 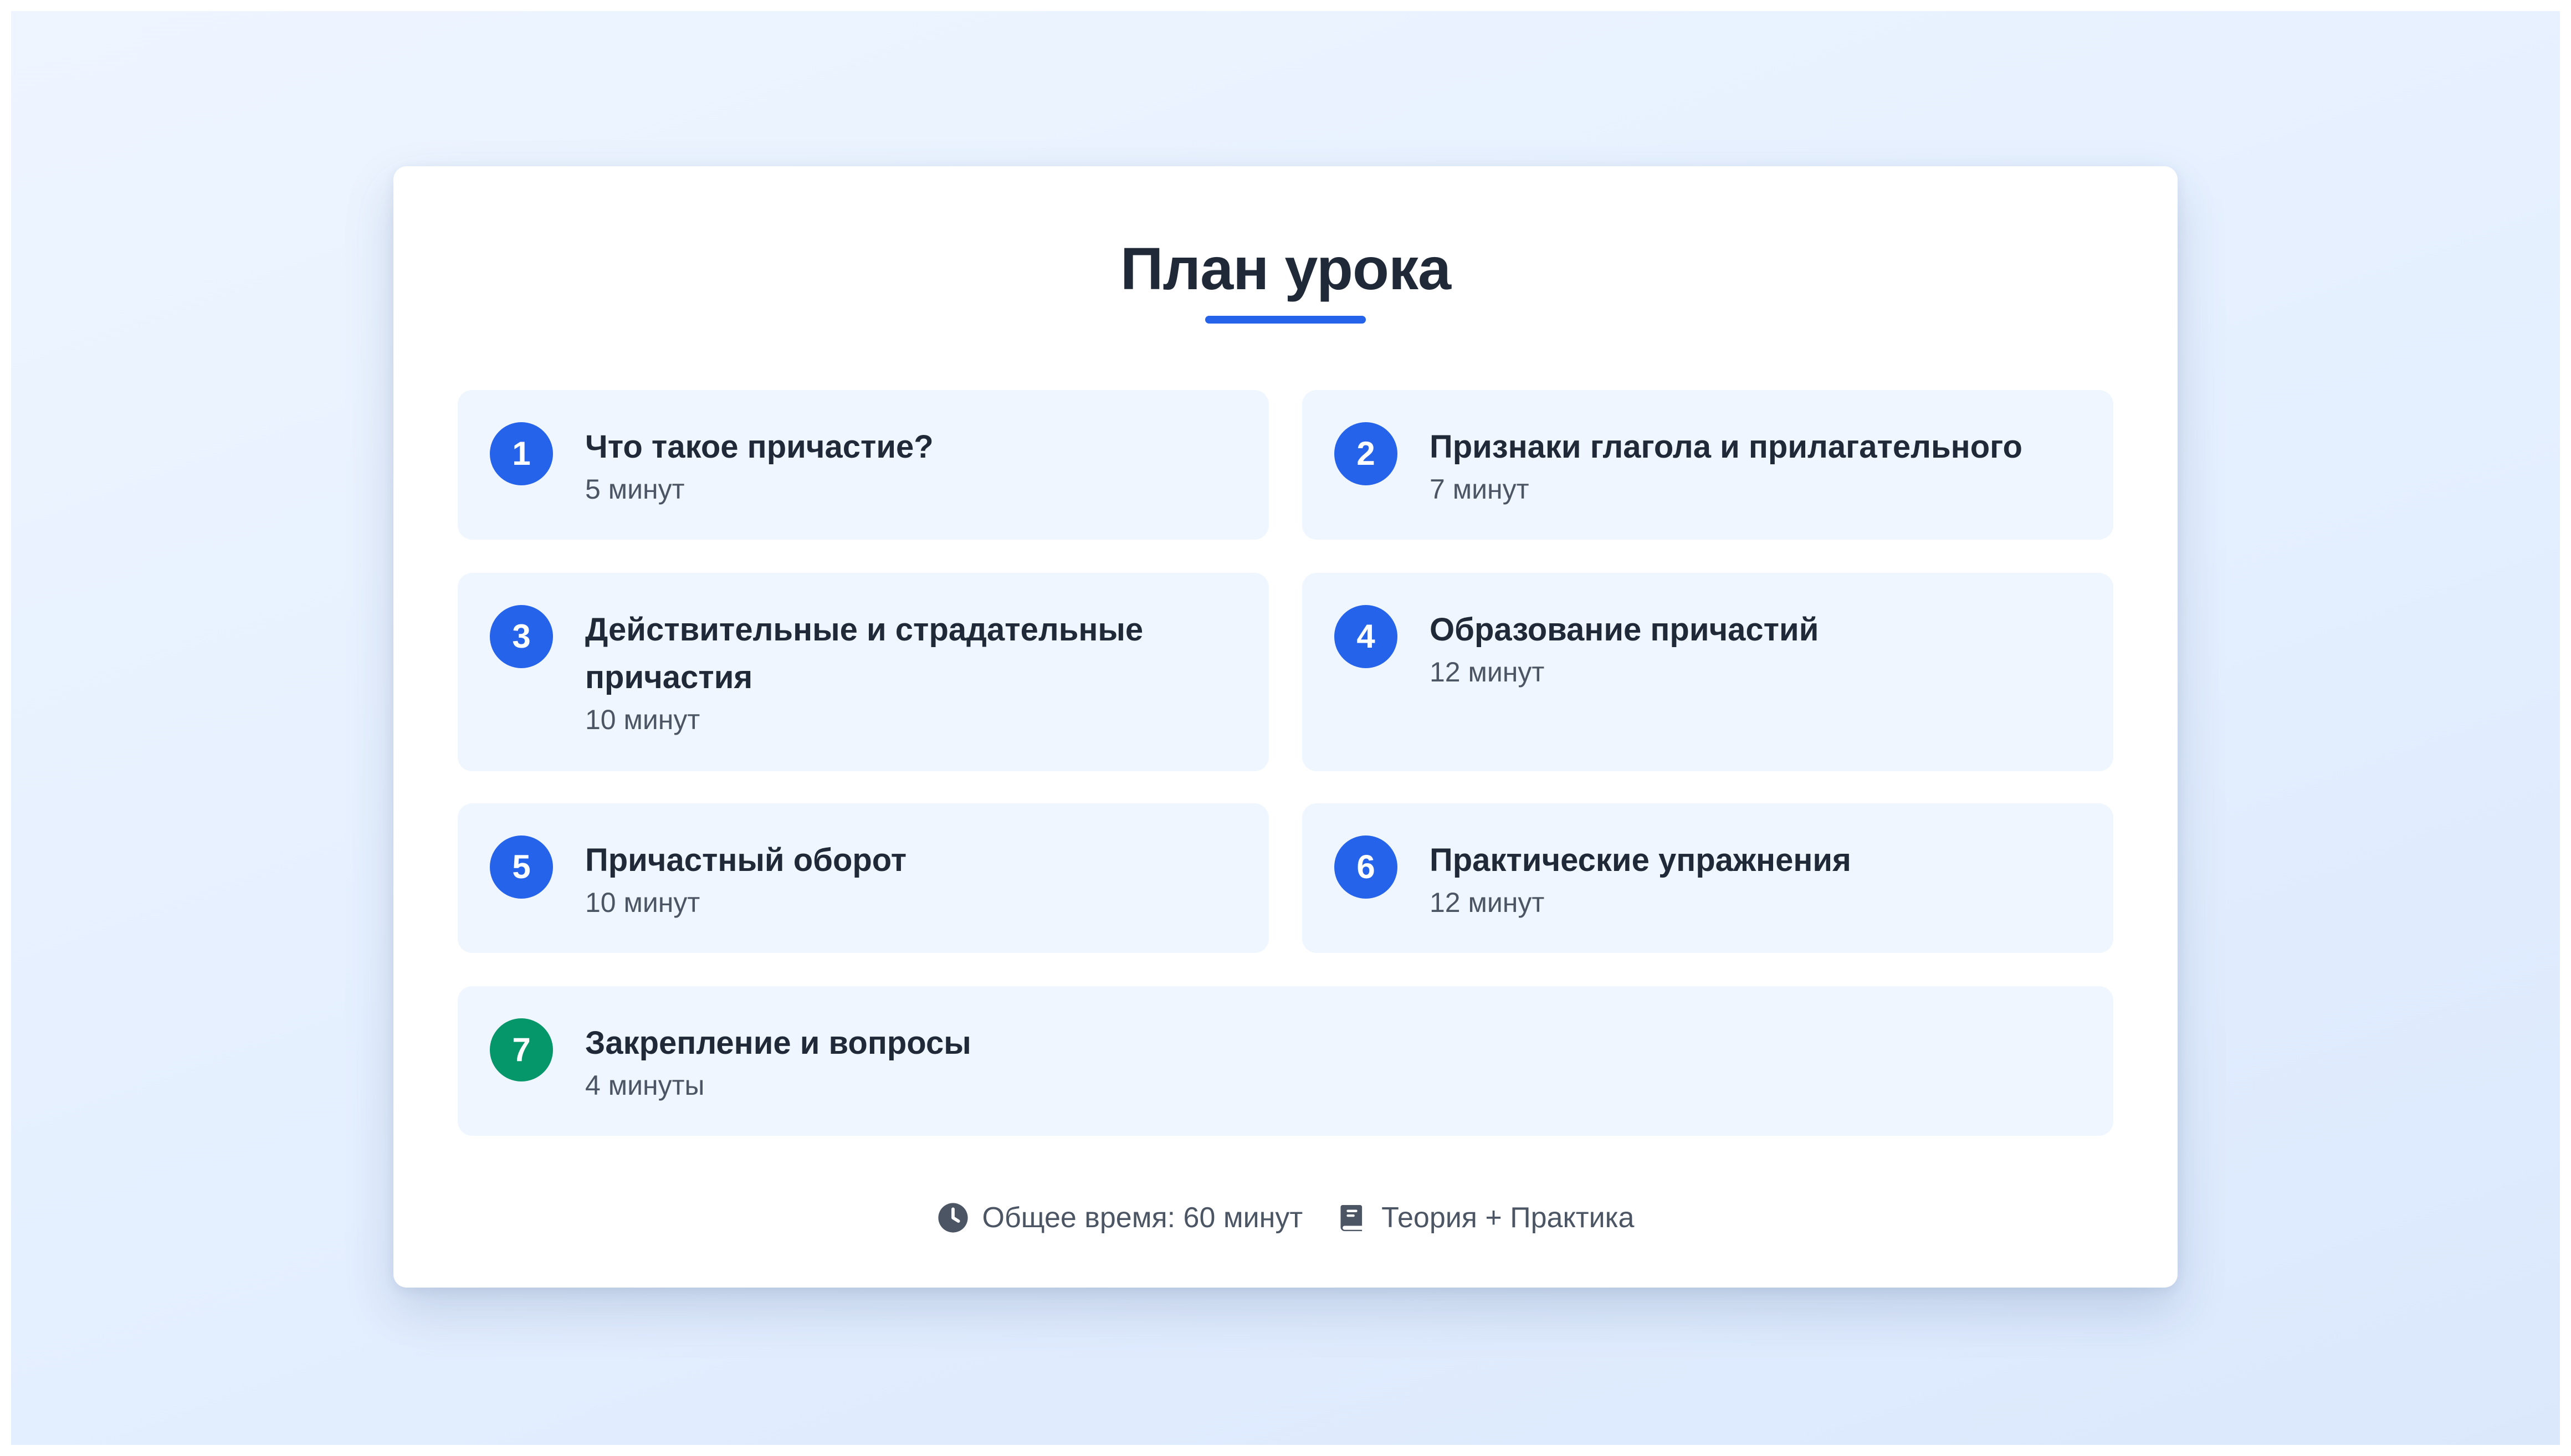 What do you see at coordinates (521, 453) in the screenshot?
I see `item-number-badge: 1` at bounding box center [521, 453].